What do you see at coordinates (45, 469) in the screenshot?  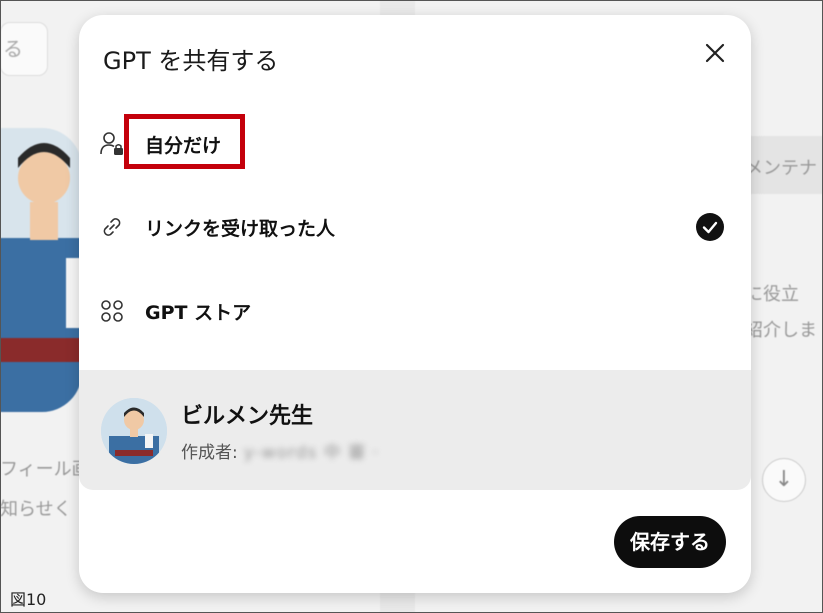 I see `background-text: フィール画` at bounding box center [45, 469].